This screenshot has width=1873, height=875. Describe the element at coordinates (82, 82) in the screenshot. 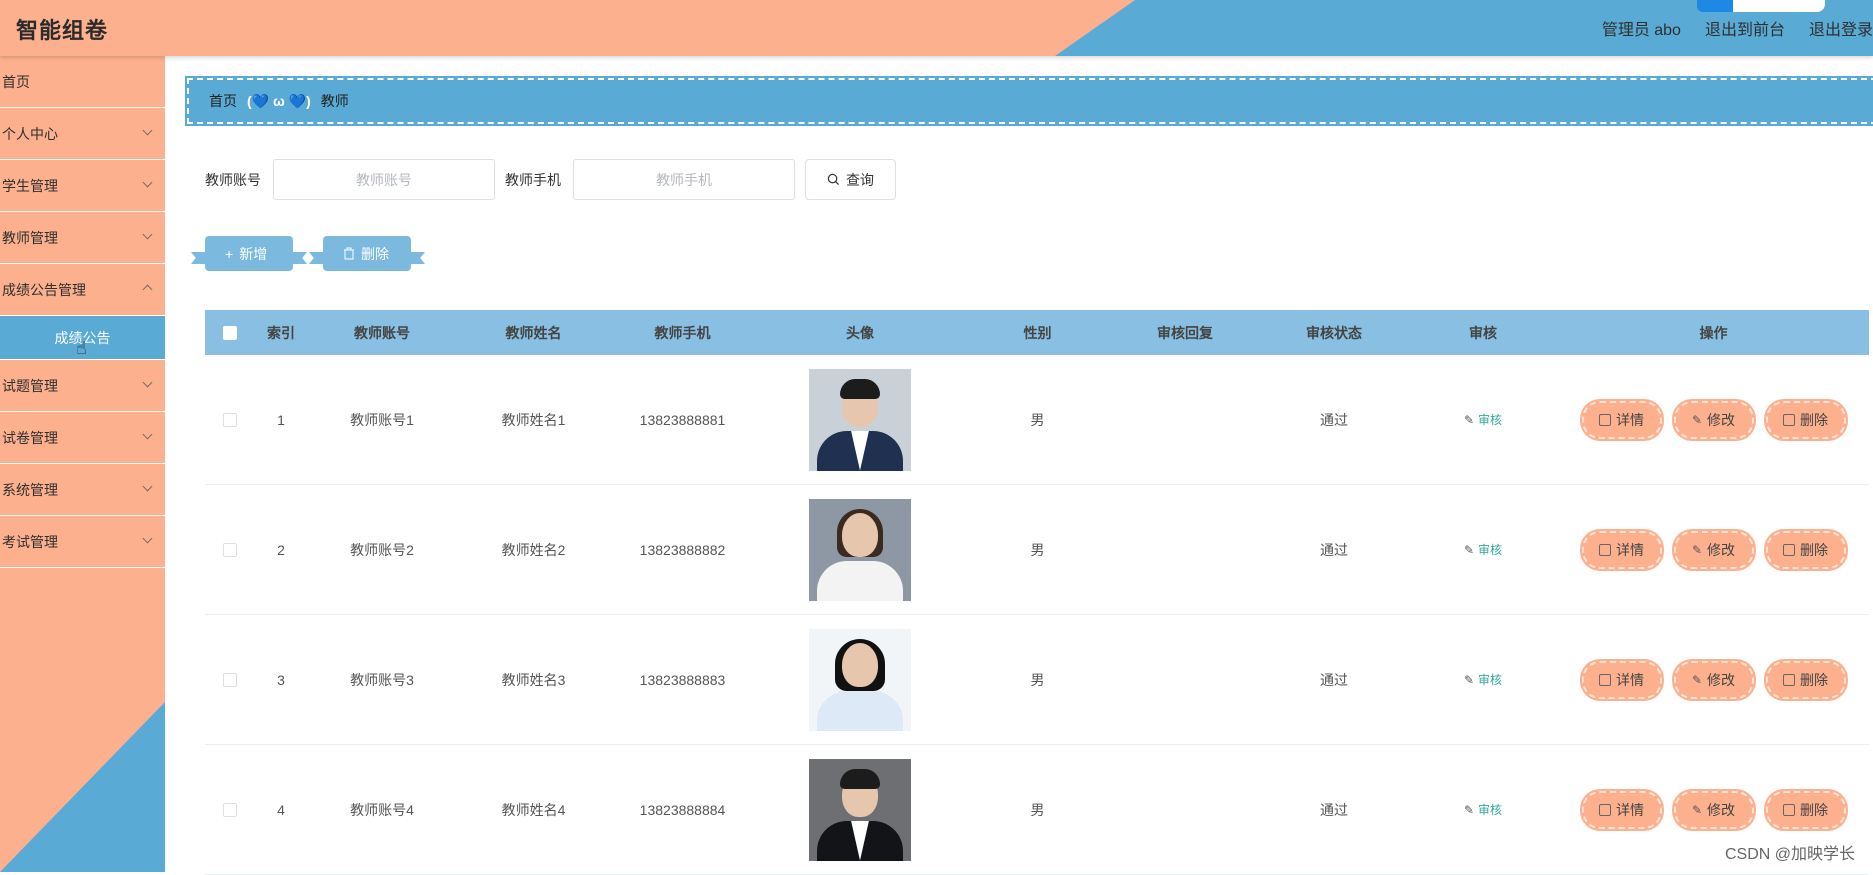

I see `sidebar-item-home: 首页` at that location.